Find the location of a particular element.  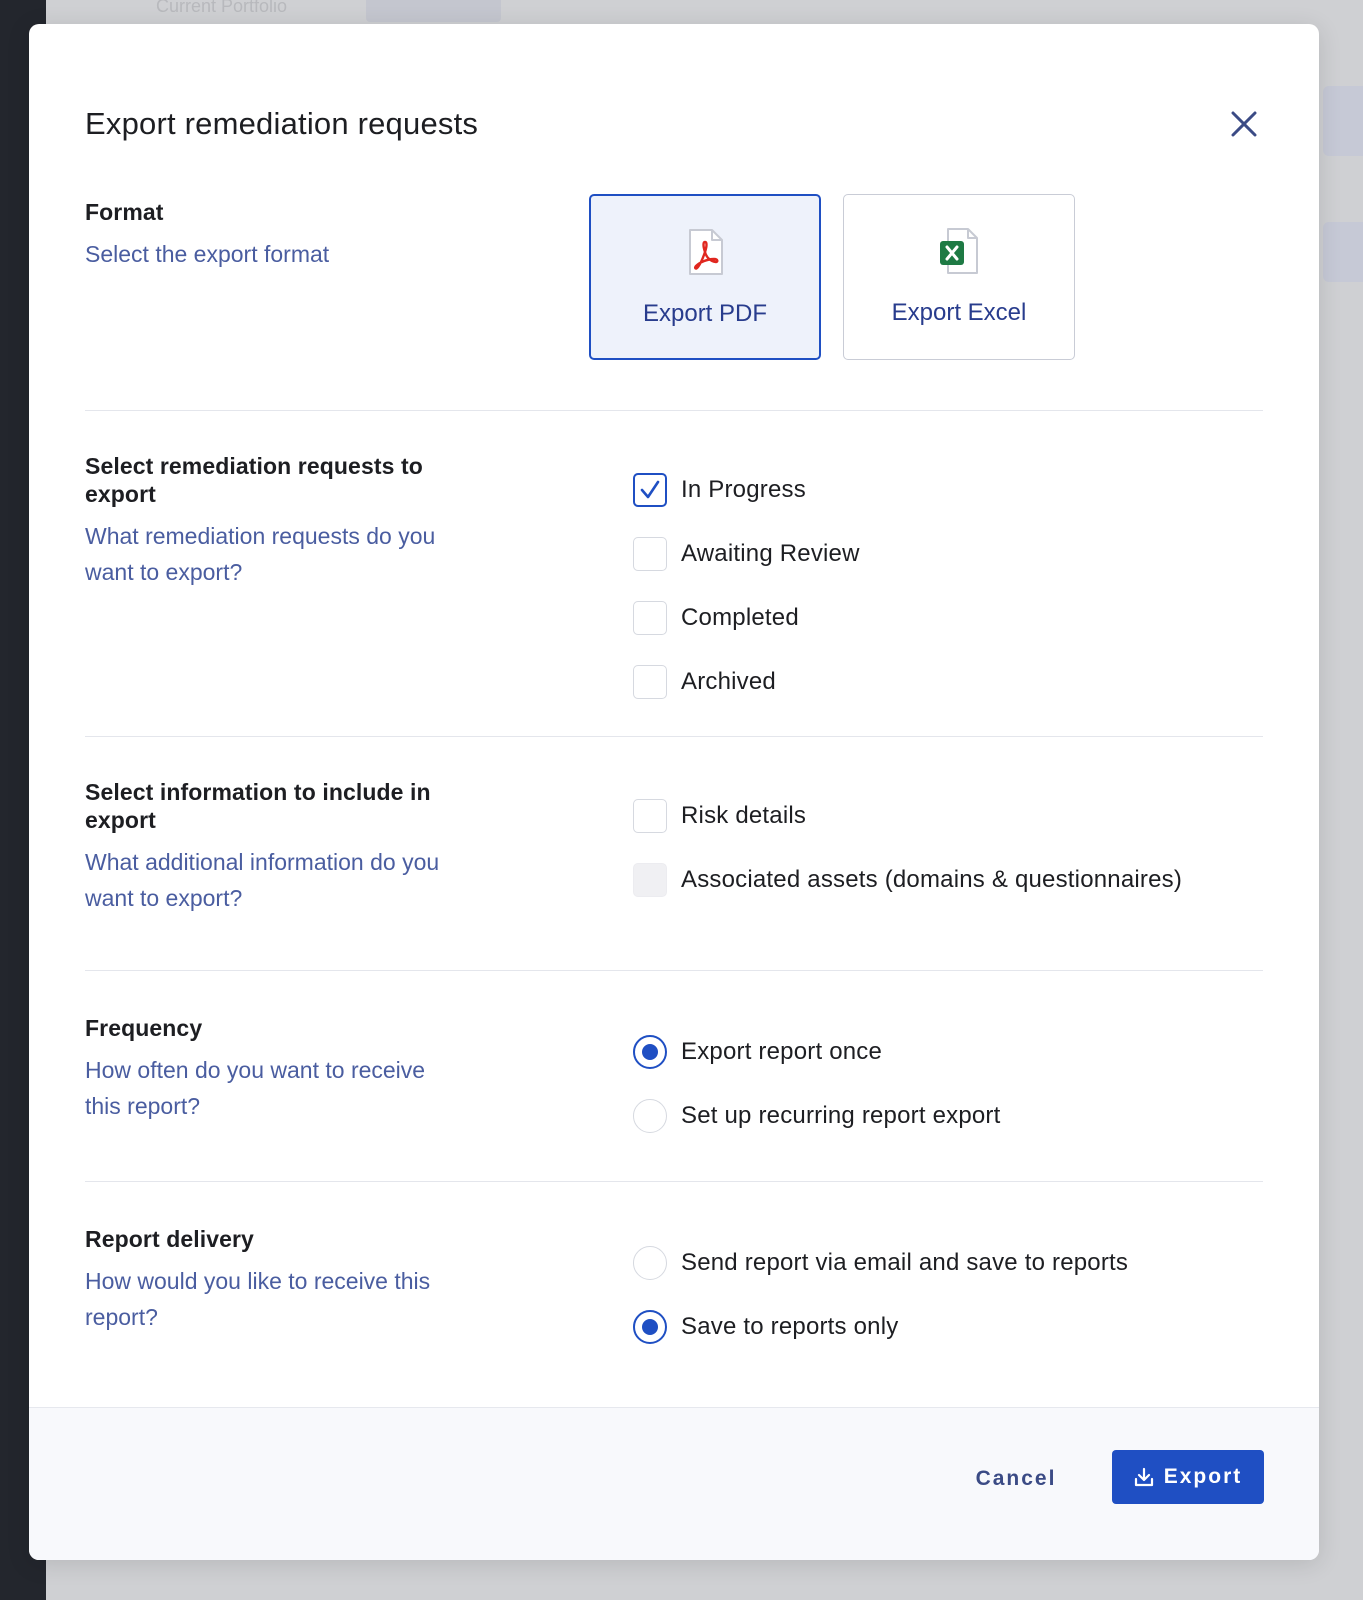

option-recurring-export: Set up recurring report export is located at coordinates (817, 1116).